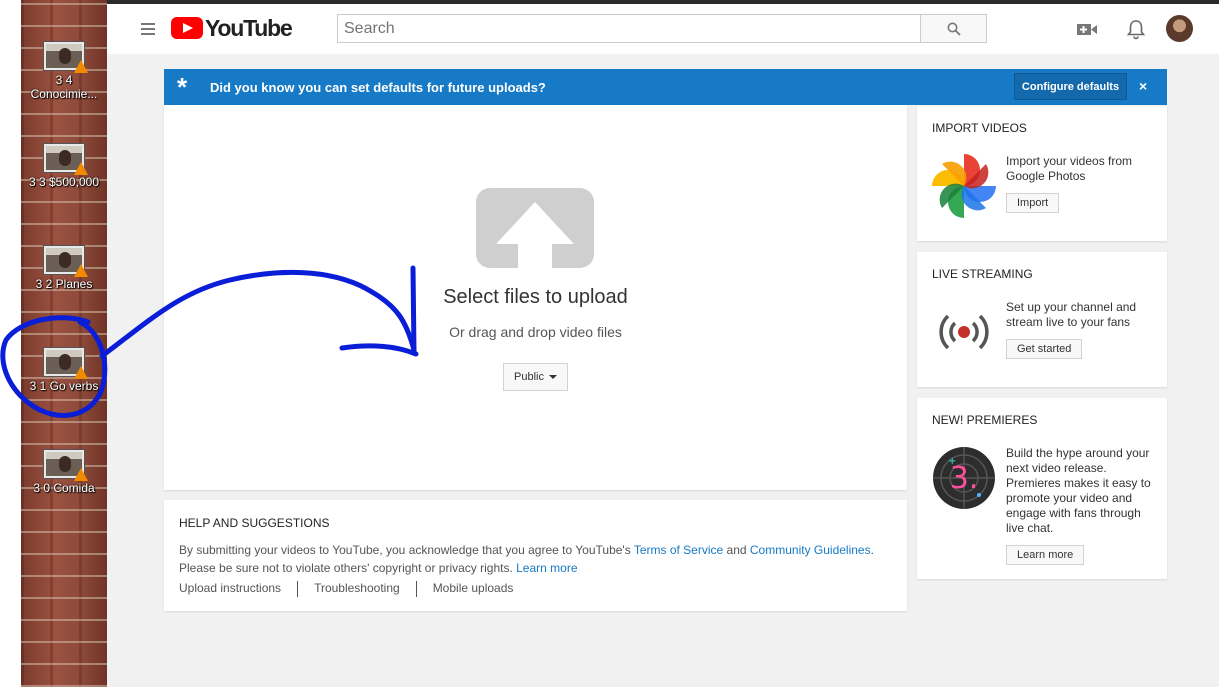  I want to click on desktop-file-label: 3 0 Comida, so click(64, 488).